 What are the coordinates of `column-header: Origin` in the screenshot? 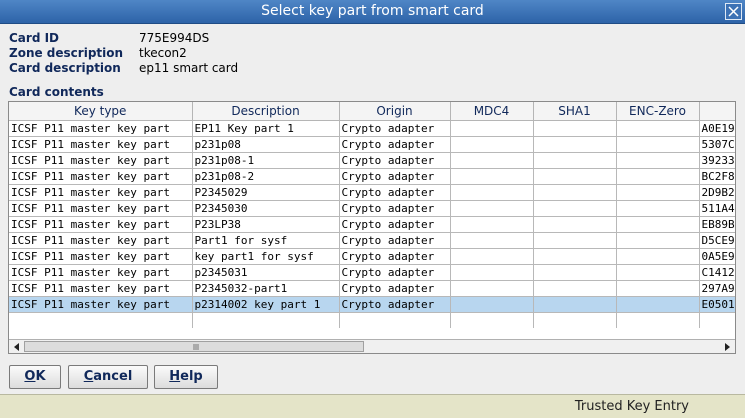 It's located at (395, 111).